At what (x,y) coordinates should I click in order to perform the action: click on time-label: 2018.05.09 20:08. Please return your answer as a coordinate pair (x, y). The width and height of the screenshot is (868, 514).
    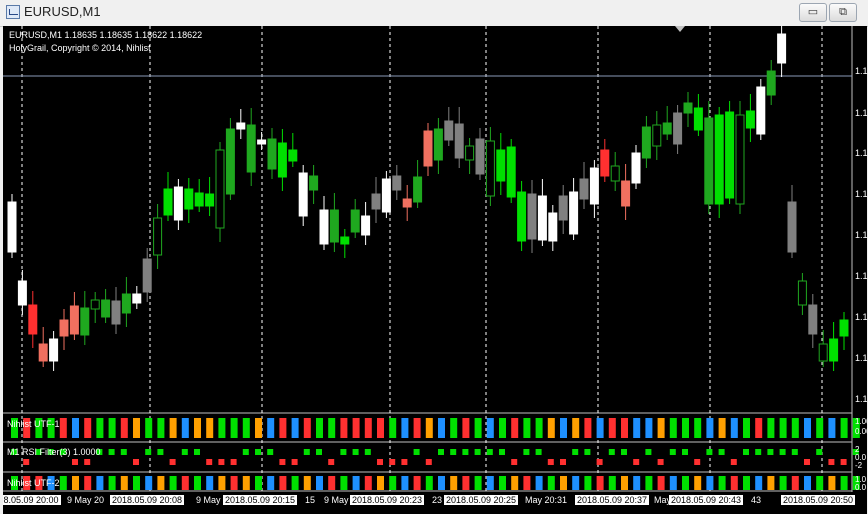
    Looking at the image, I should click on (147, 500).